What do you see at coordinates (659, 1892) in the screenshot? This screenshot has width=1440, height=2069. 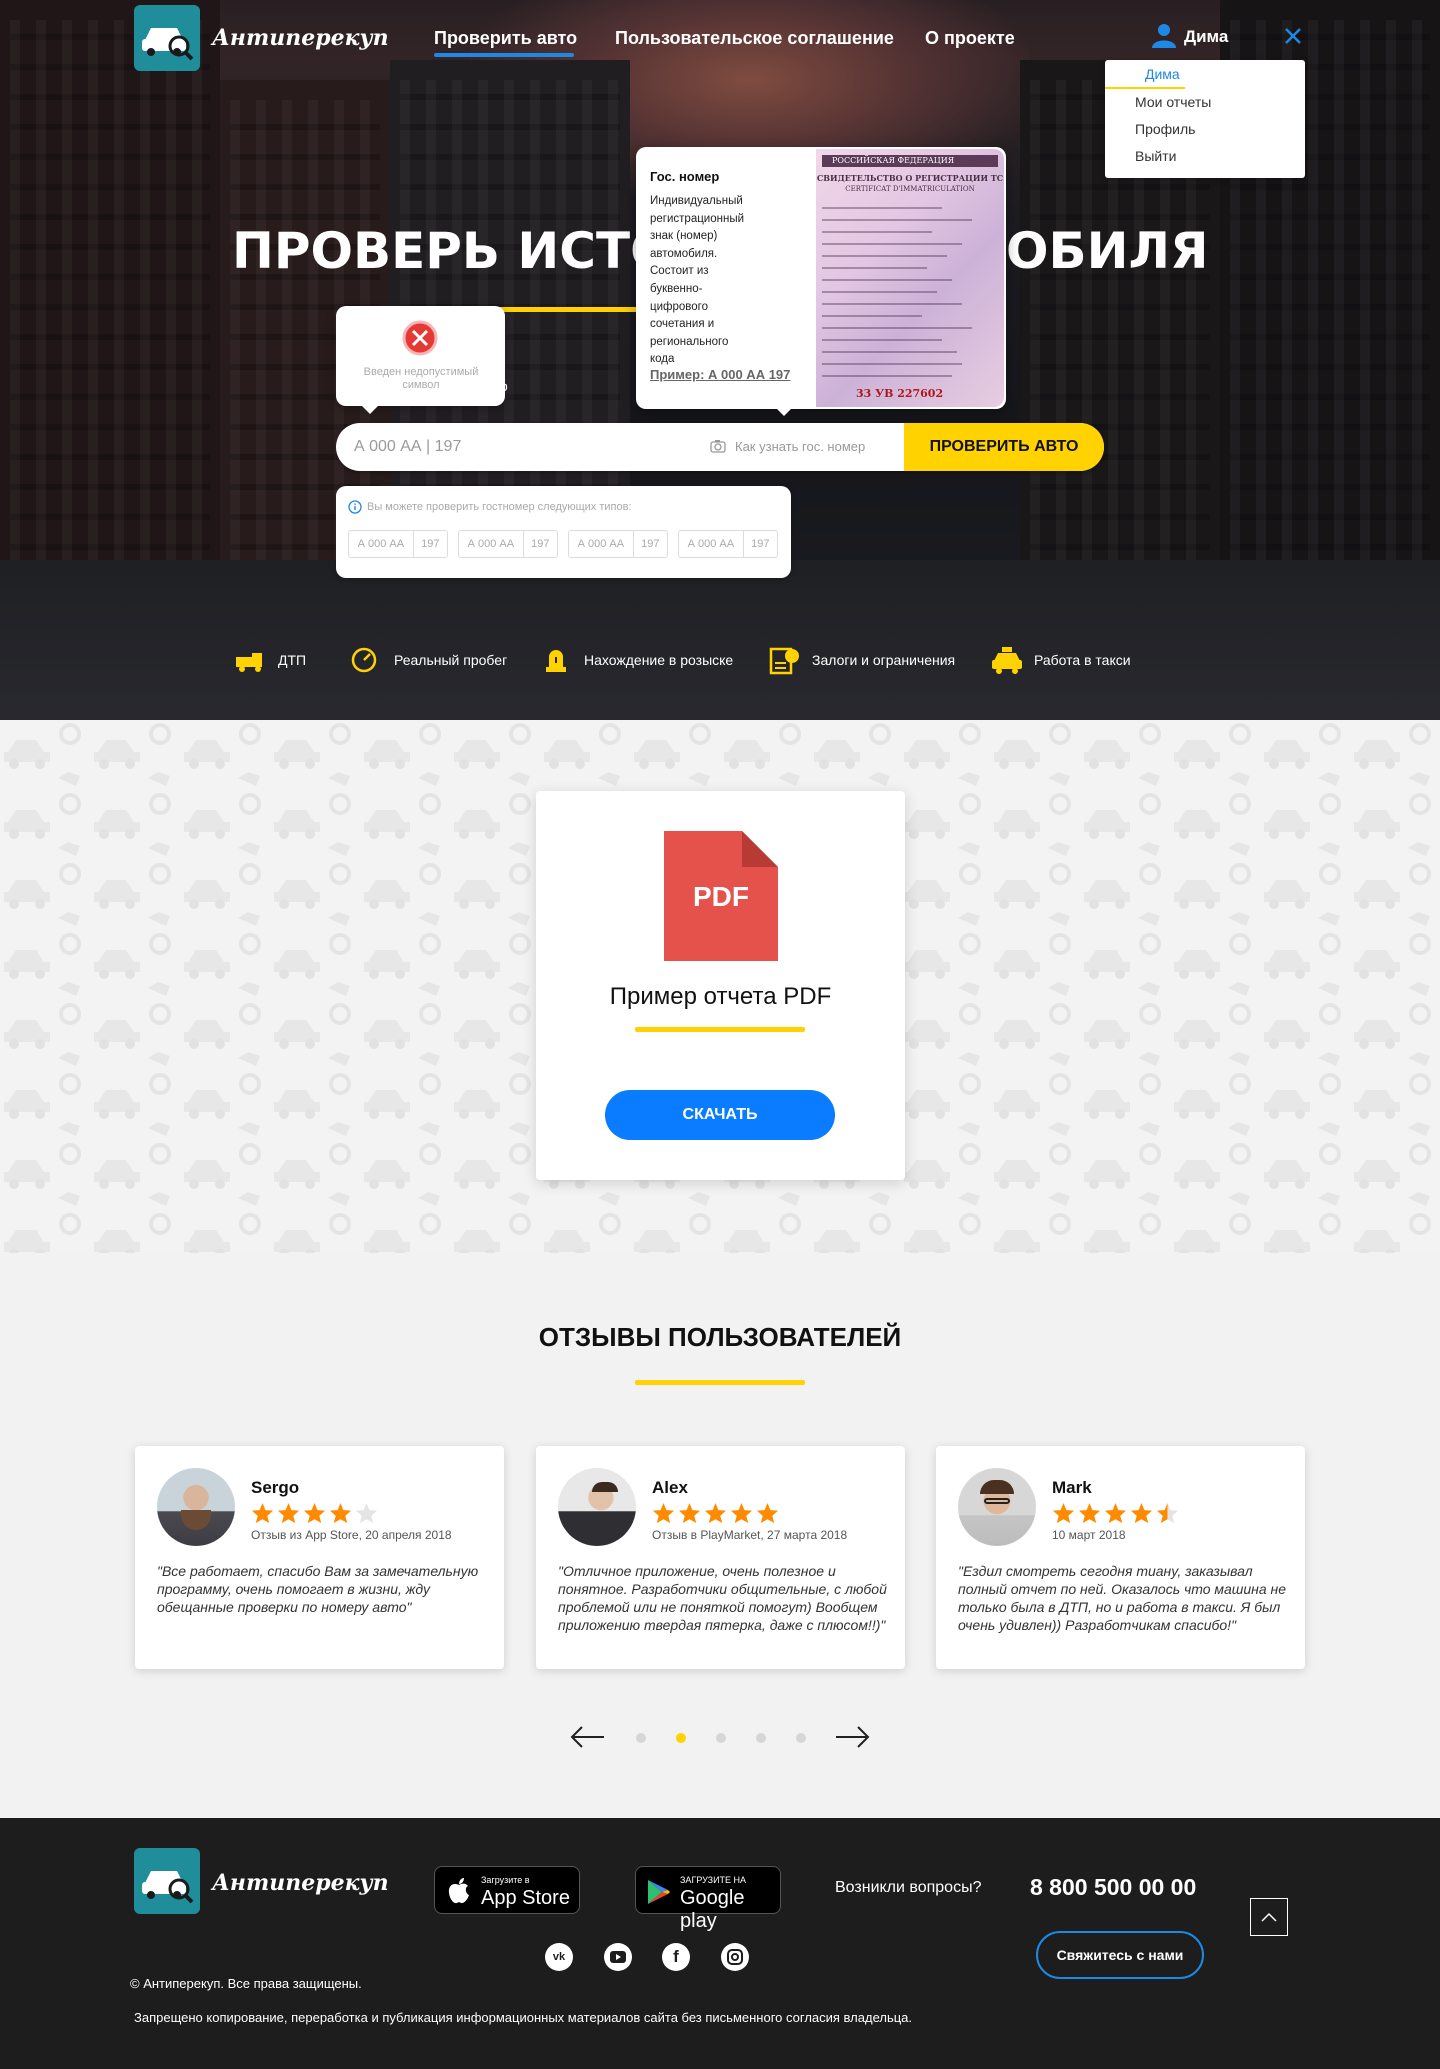 I see `google-play-icon` at bounding box center [659, 1892].